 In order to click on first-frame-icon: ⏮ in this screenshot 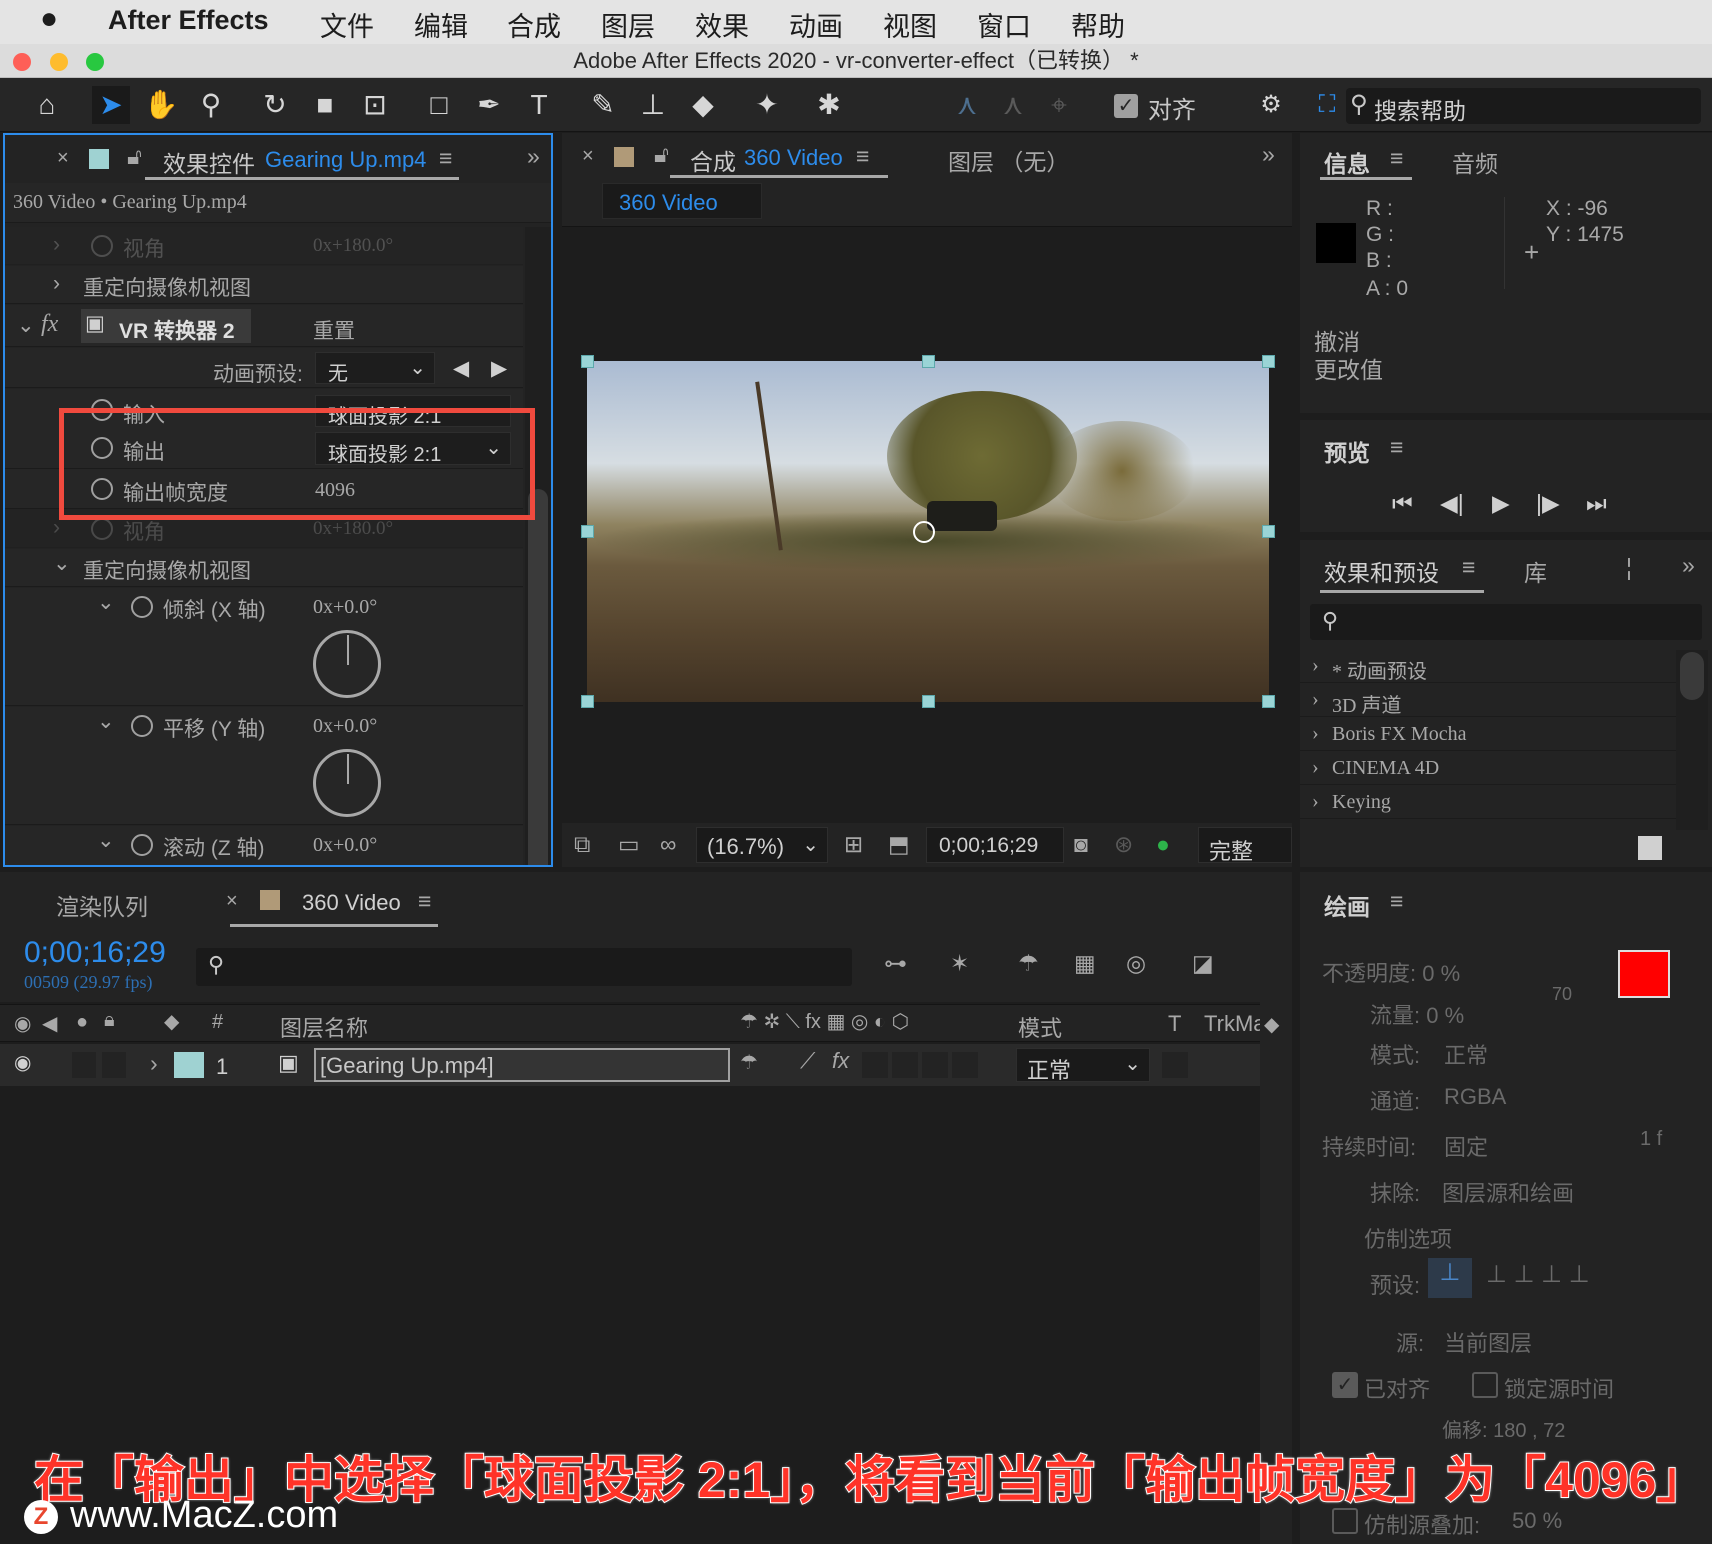, I will do `click(1402, 503)`.